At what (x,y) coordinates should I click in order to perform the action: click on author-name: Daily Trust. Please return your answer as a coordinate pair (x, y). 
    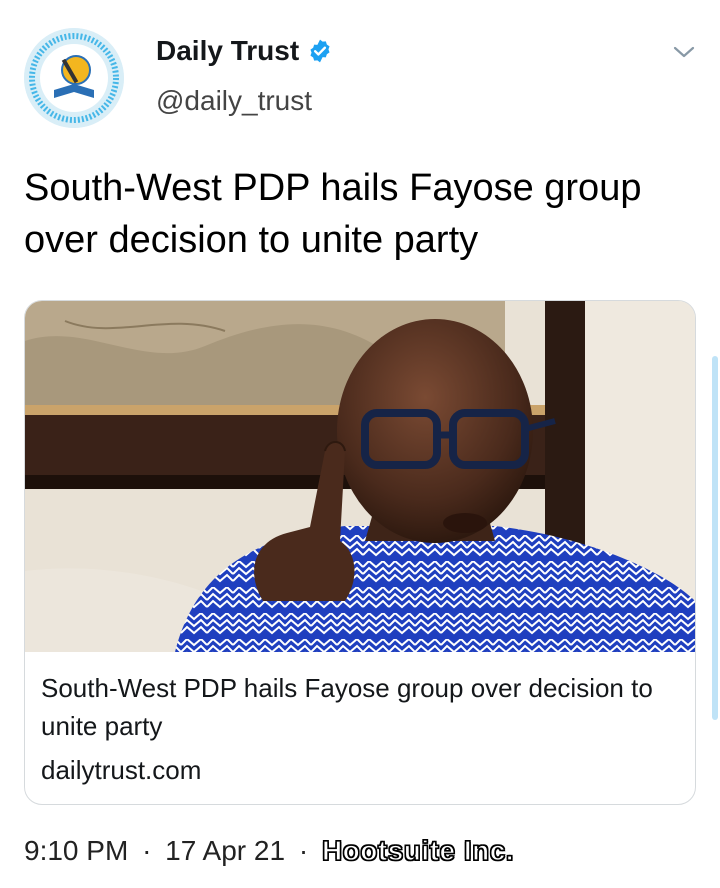
    Looking at the image, I should click on (228, 50).